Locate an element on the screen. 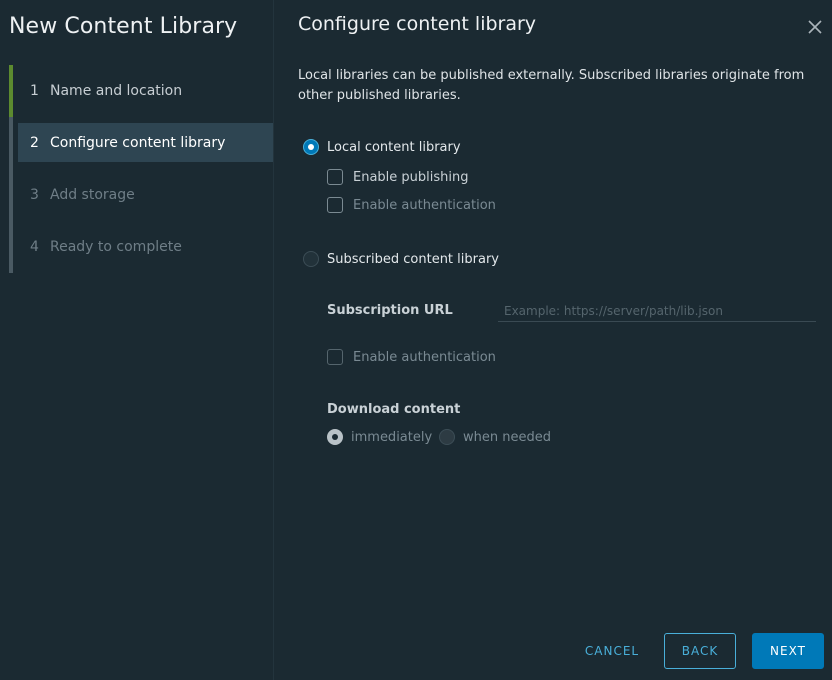  step-number: 3 is located at coordinates (34, 195).